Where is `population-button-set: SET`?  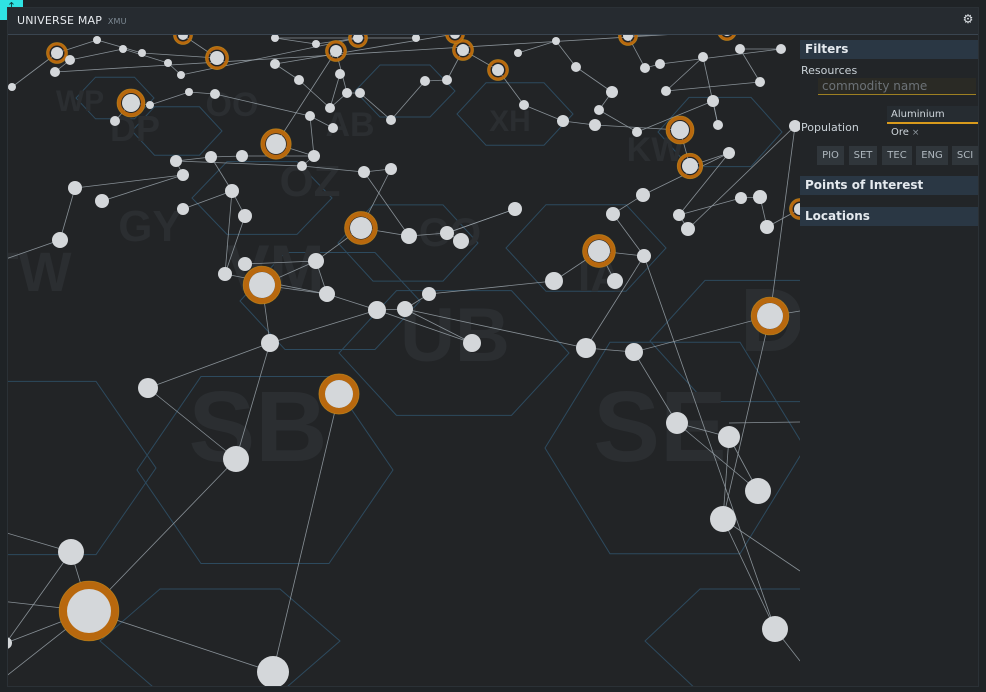 population-button-set: SET is located at coordinates (863, 155).